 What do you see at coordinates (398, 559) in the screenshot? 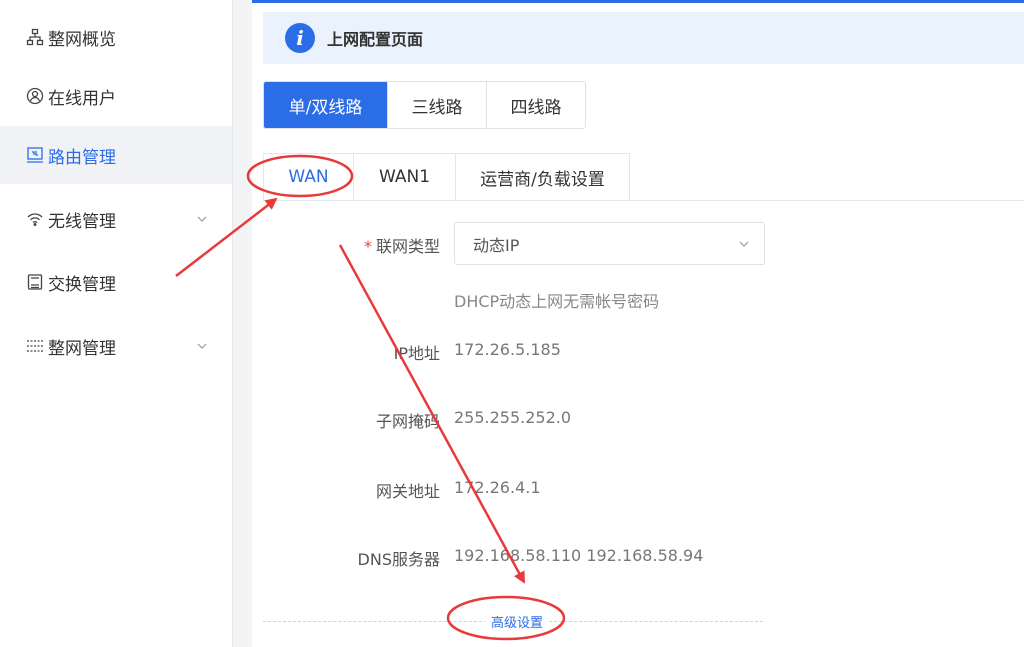
I see `dns-label: DNS服务器` at bounding box center [398, 559].